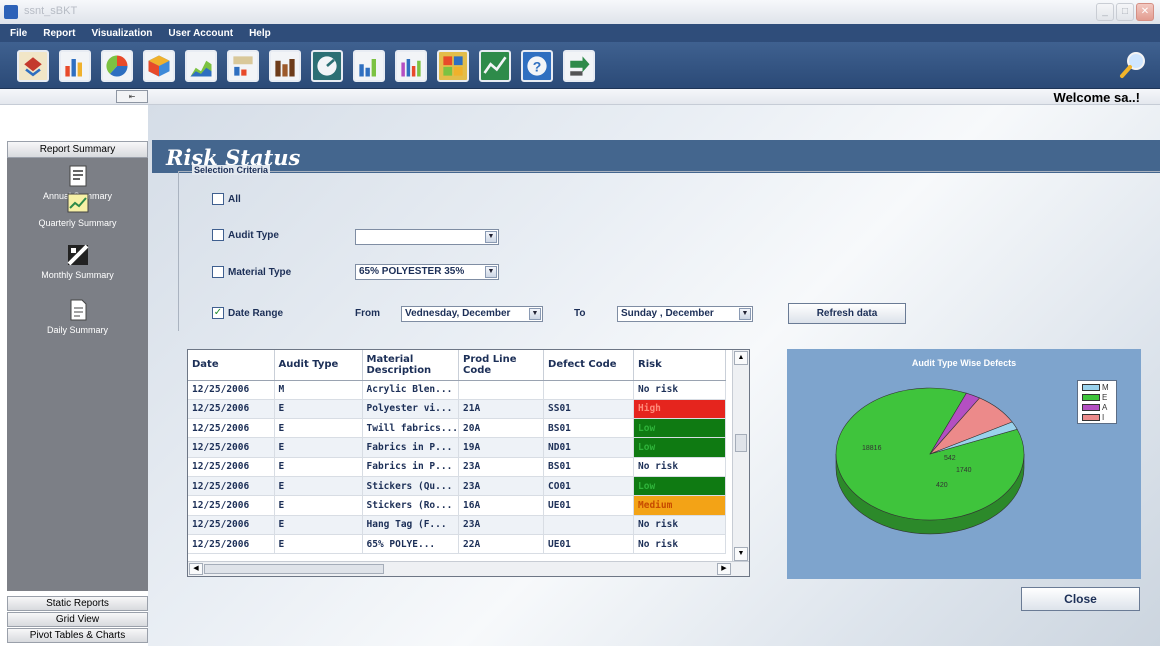 The image size is (1160, 646). What do you see at coordinates (501, 544) in the screenshot?
I see `table-cell: 22A` at bounding box center [501, 544].